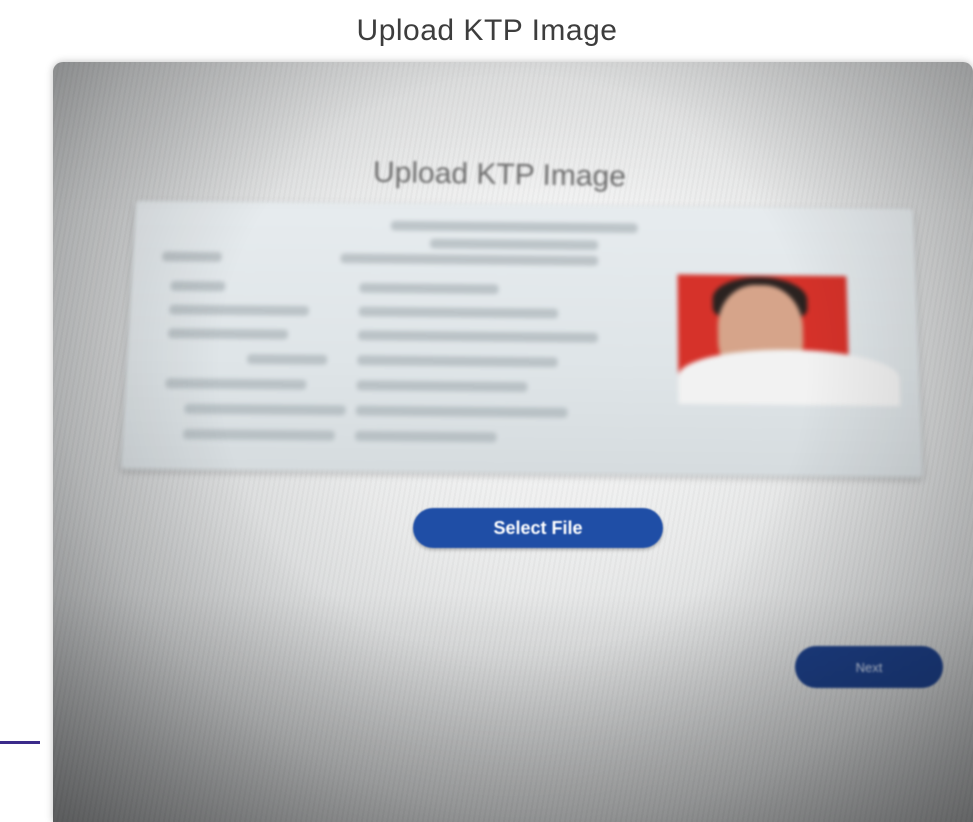 The height and width of the screenshot is (822, 973). I want to click on select-file-button: Select File, so click(538, 528).